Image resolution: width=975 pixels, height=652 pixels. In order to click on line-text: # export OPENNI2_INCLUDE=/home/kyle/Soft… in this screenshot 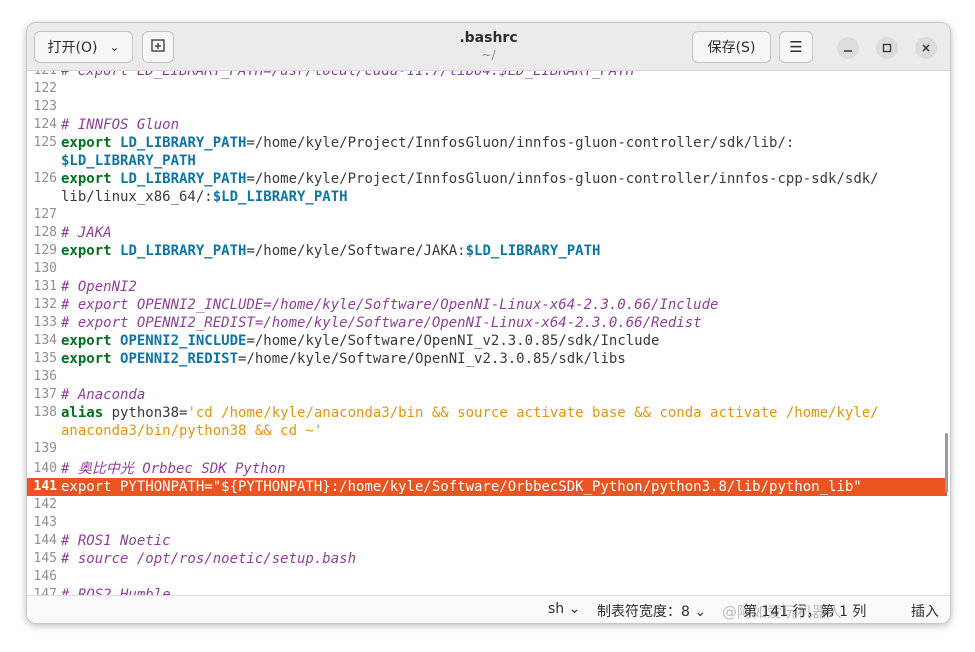, I will do `click(389, 305)`.